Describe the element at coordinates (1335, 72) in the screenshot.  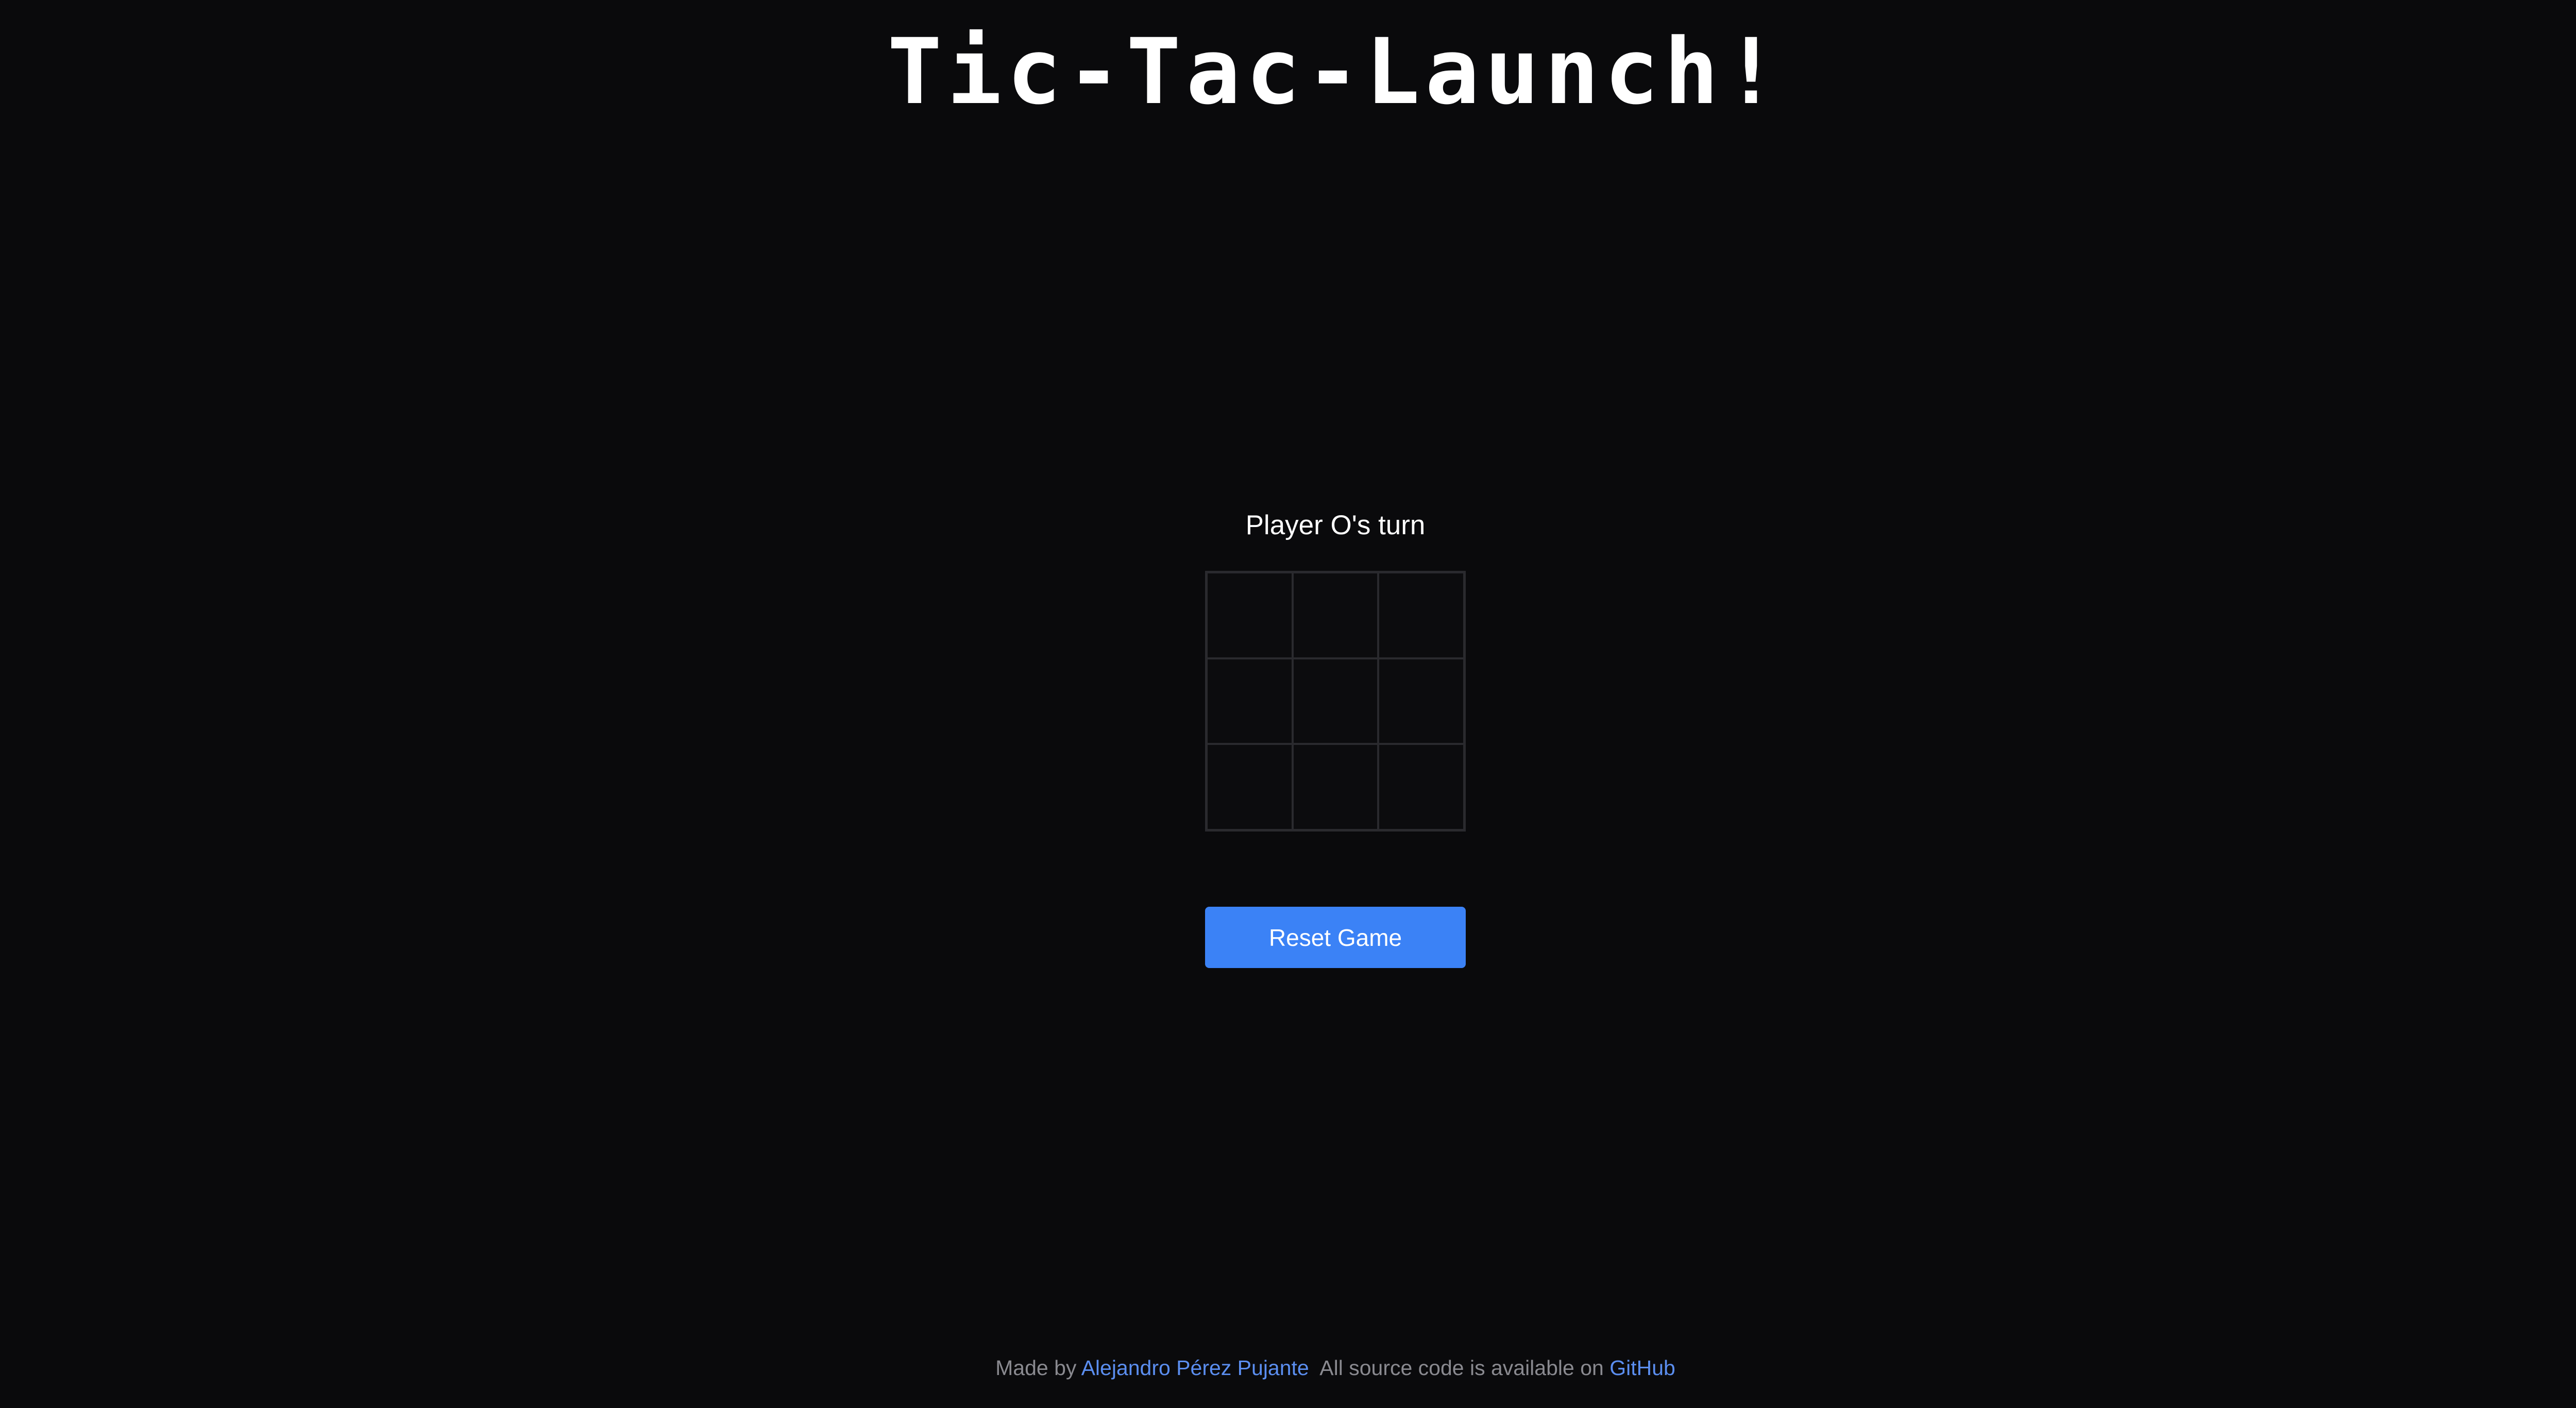
I see `page-title: Tic-Tac-Launch!` at that location.